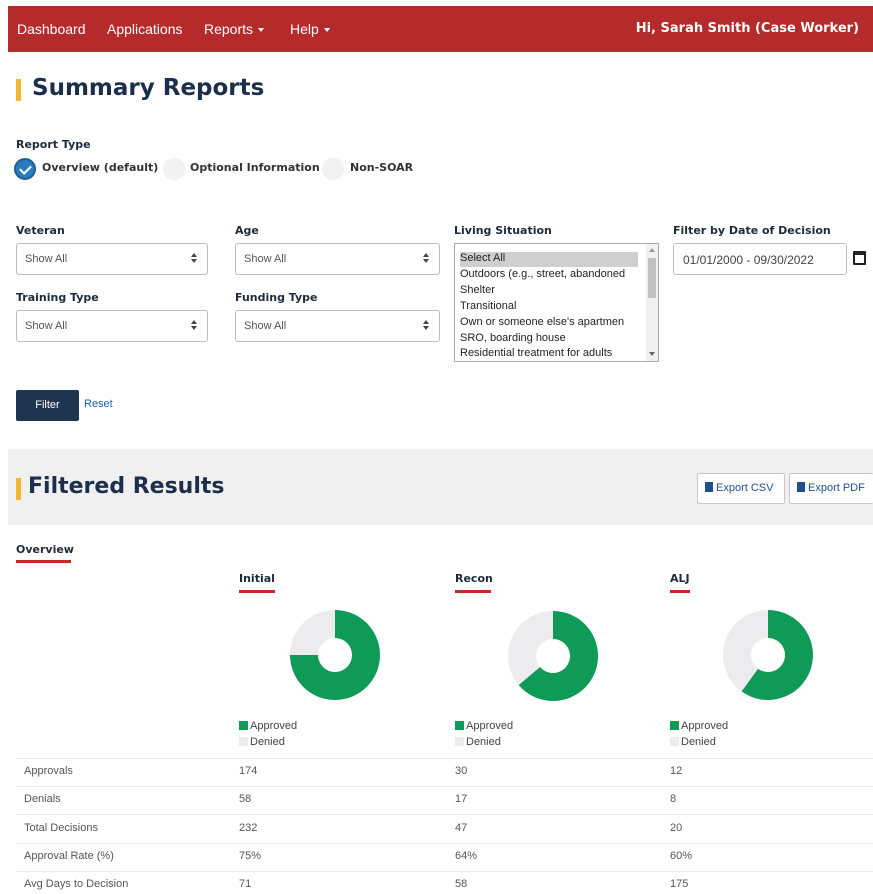 The width and height of the screenshot is (873, 894). I want to click on radio-optional-information, so click(174, 169).